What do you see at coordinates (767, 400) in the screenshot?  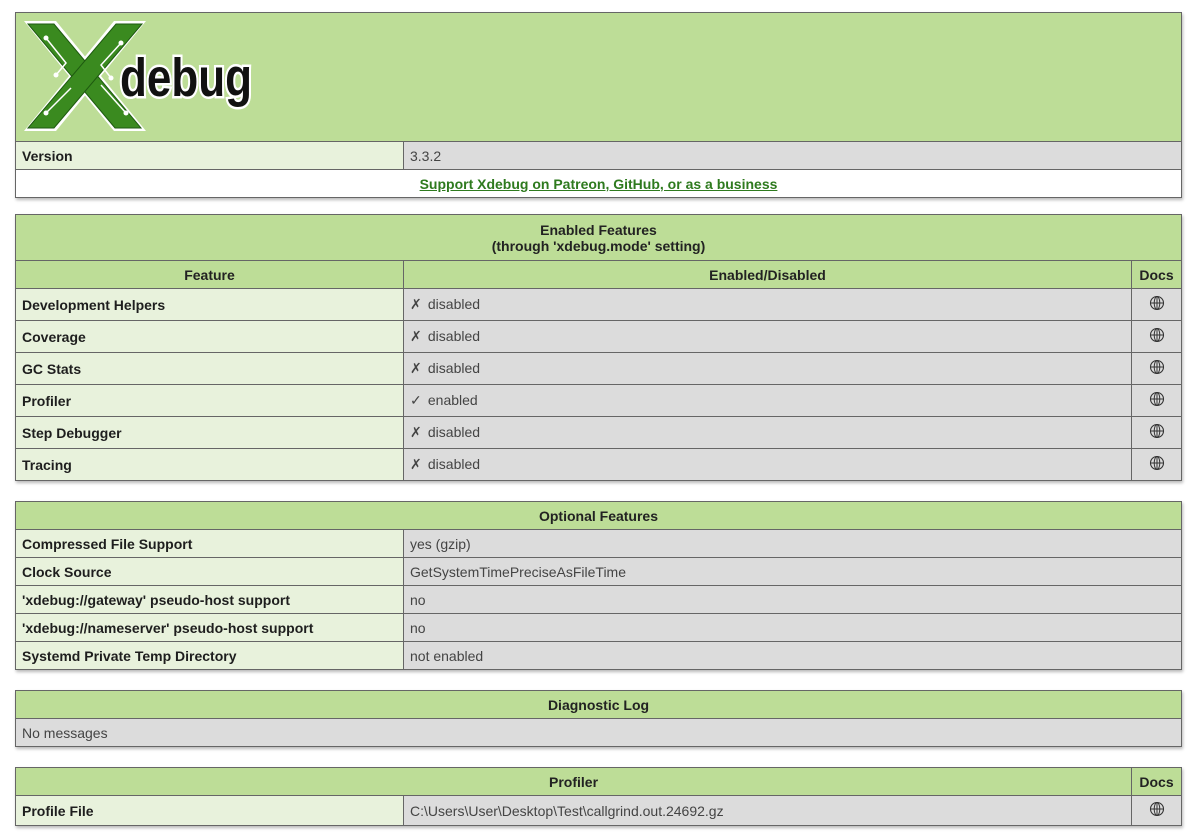 I see `feature-status: ✓ enabled` at bounding box center [767, 400].